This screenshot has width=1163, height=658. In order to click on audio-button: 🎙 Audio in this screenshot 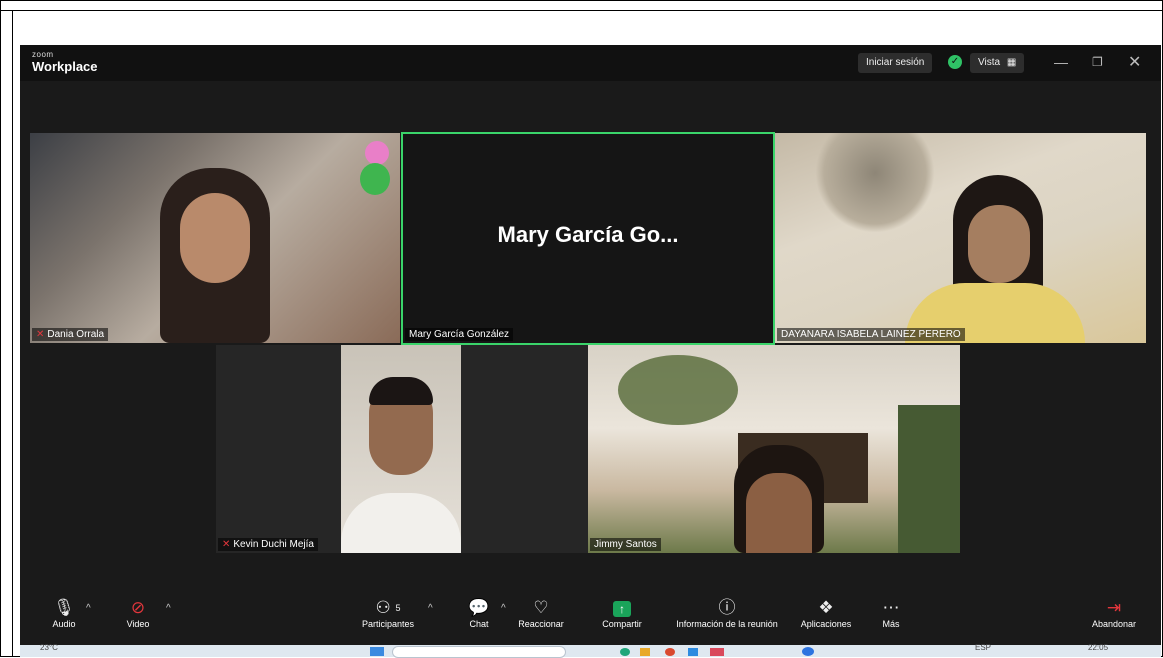, I will do `click(64, 613)`.